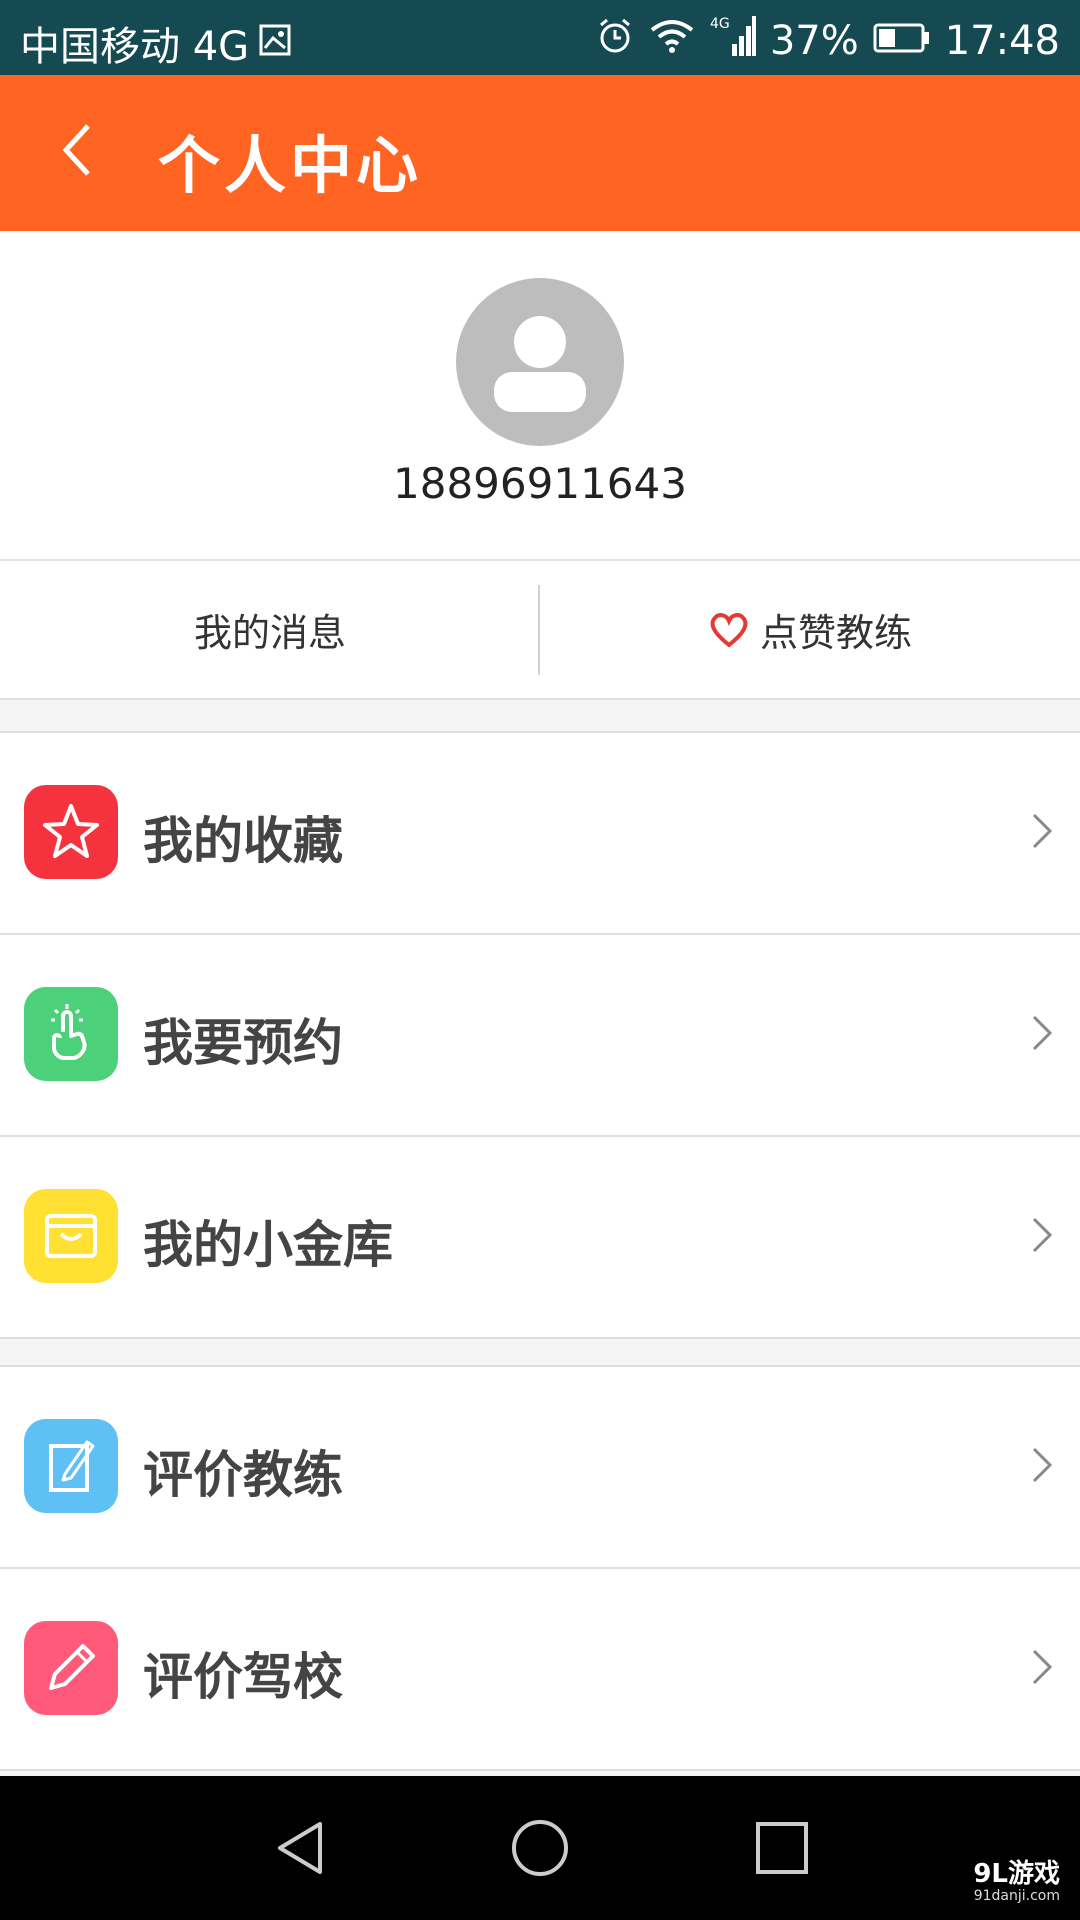 The width and height of the screenshot is (1080, 1920). I want to click on star-icon, so click(71, 832).